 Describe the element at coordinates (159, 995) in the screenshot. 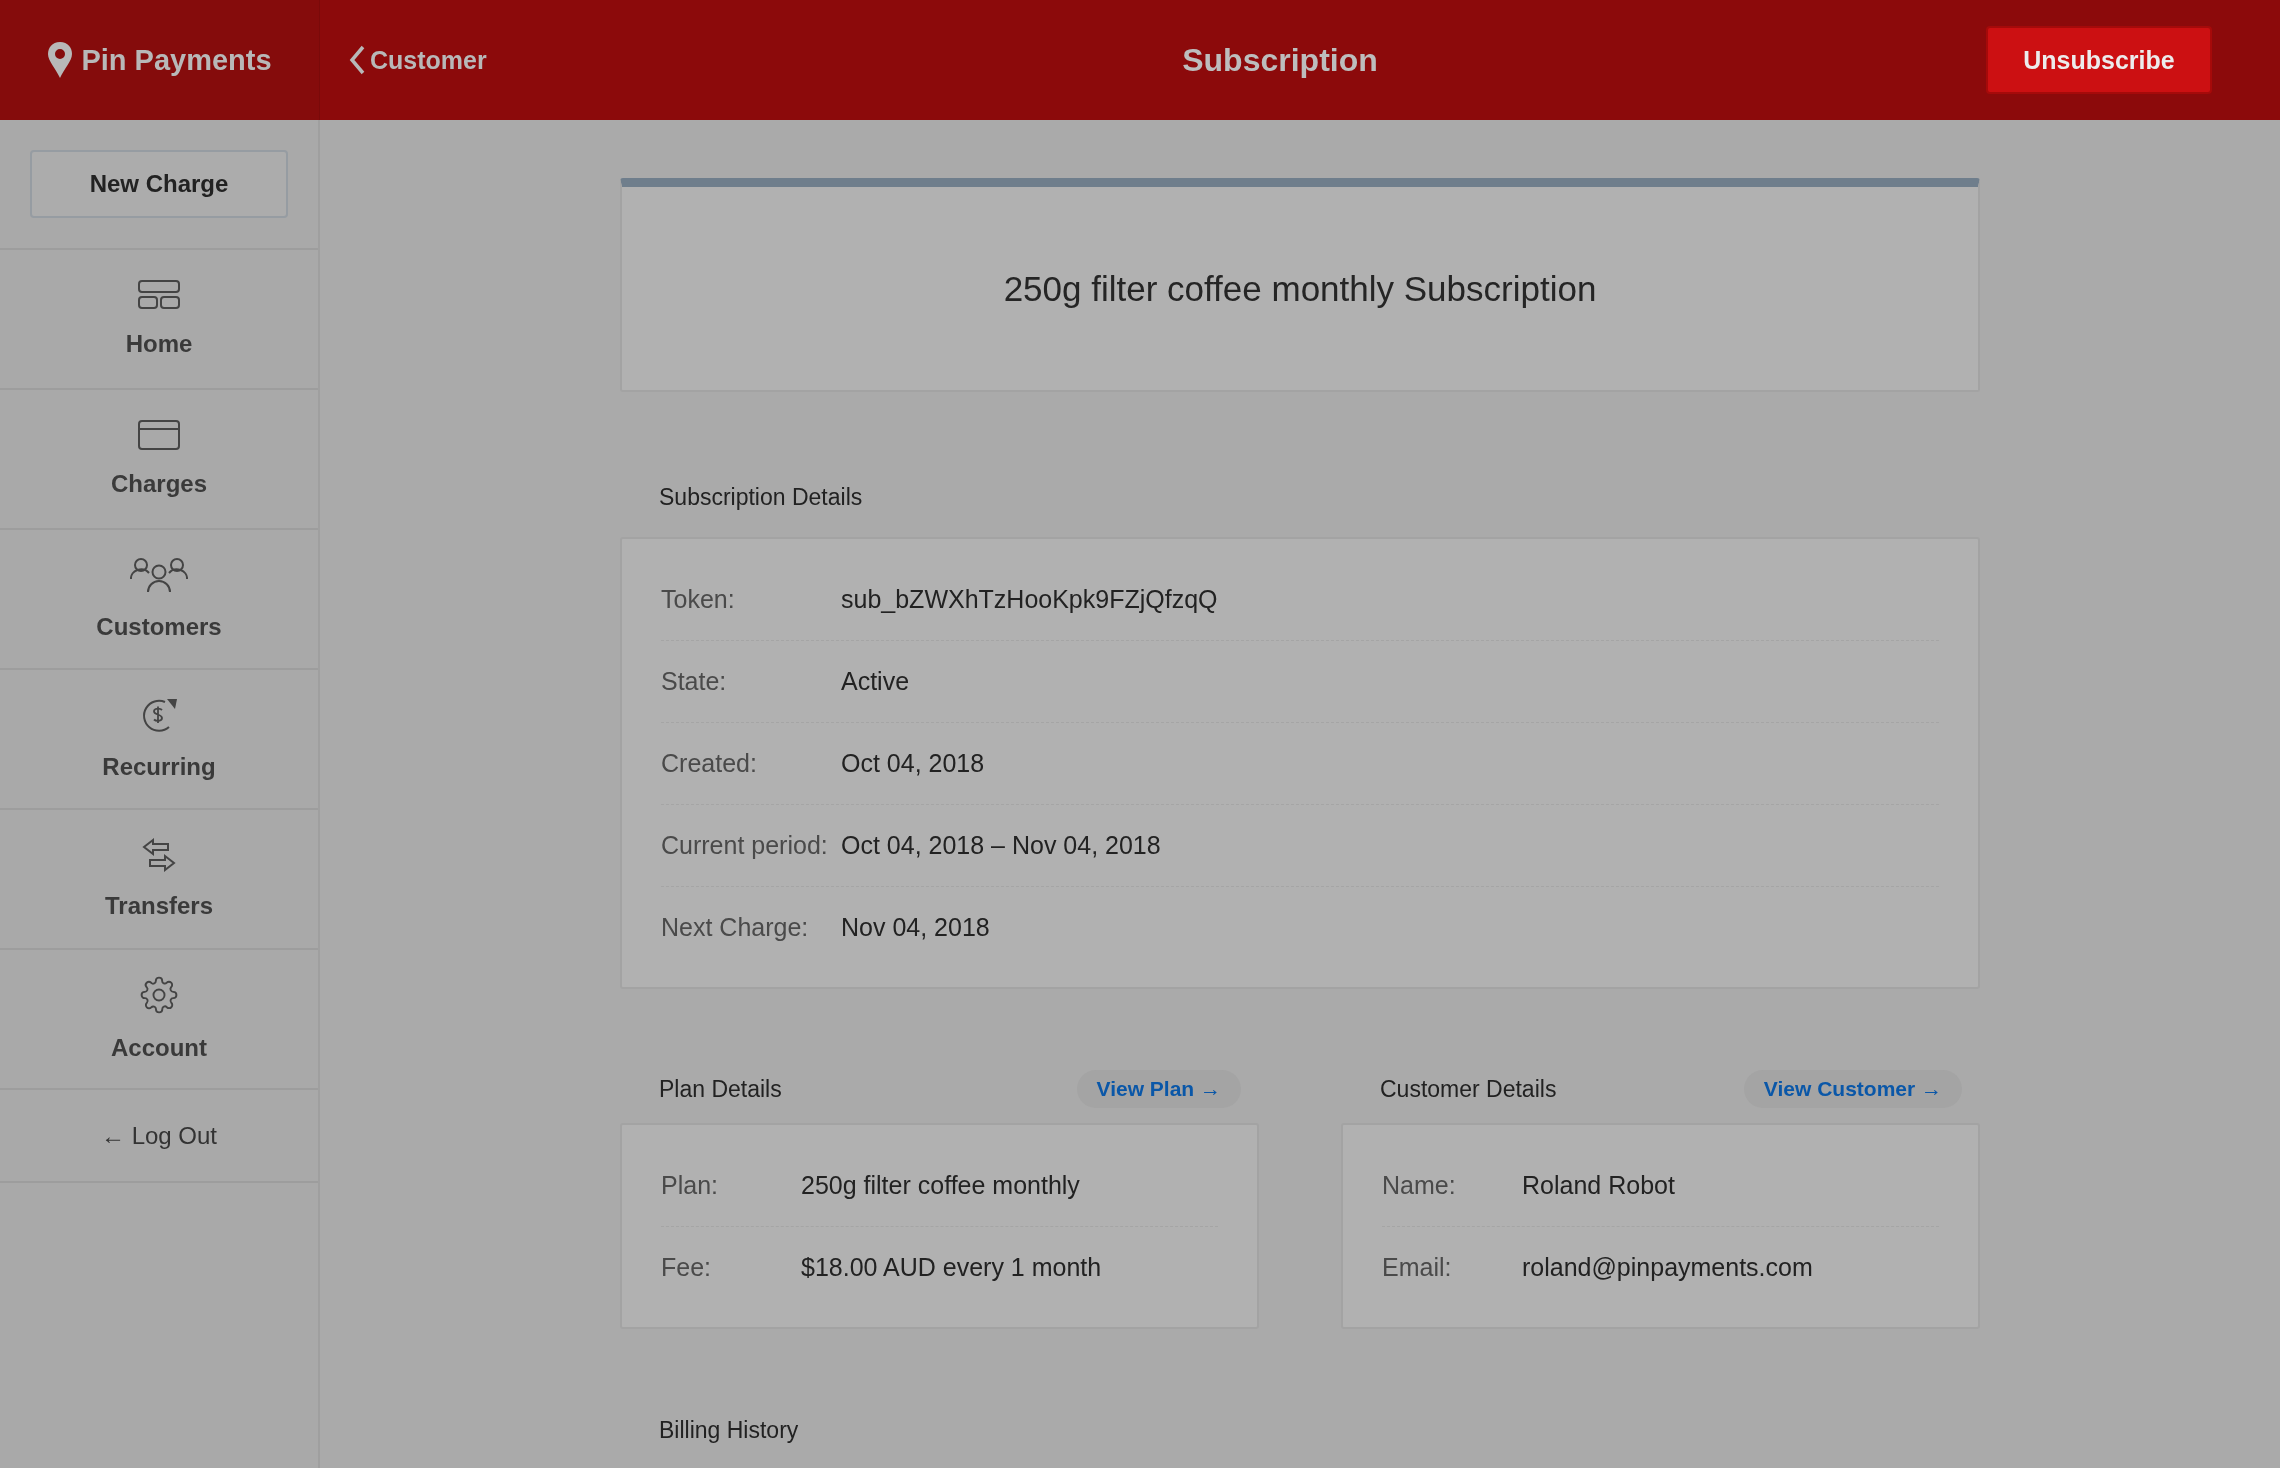

I see `settings-icon` at that location.